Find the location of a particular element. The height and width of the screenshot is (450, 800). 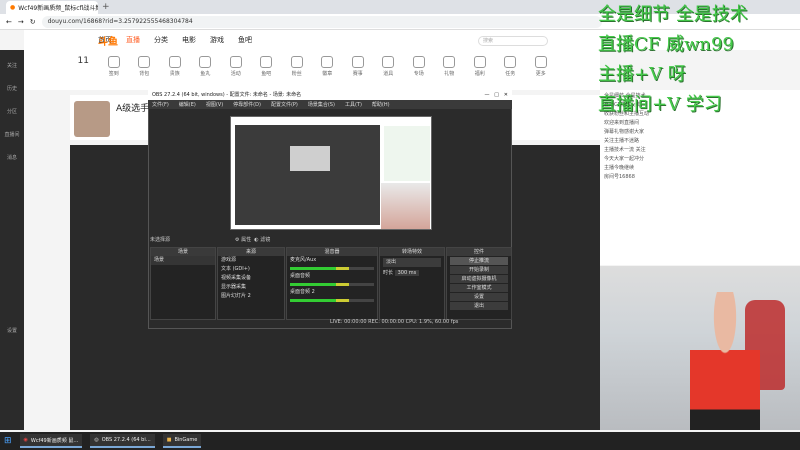

menu-item: 配置文件(P) is located at coordinates (284, 104).